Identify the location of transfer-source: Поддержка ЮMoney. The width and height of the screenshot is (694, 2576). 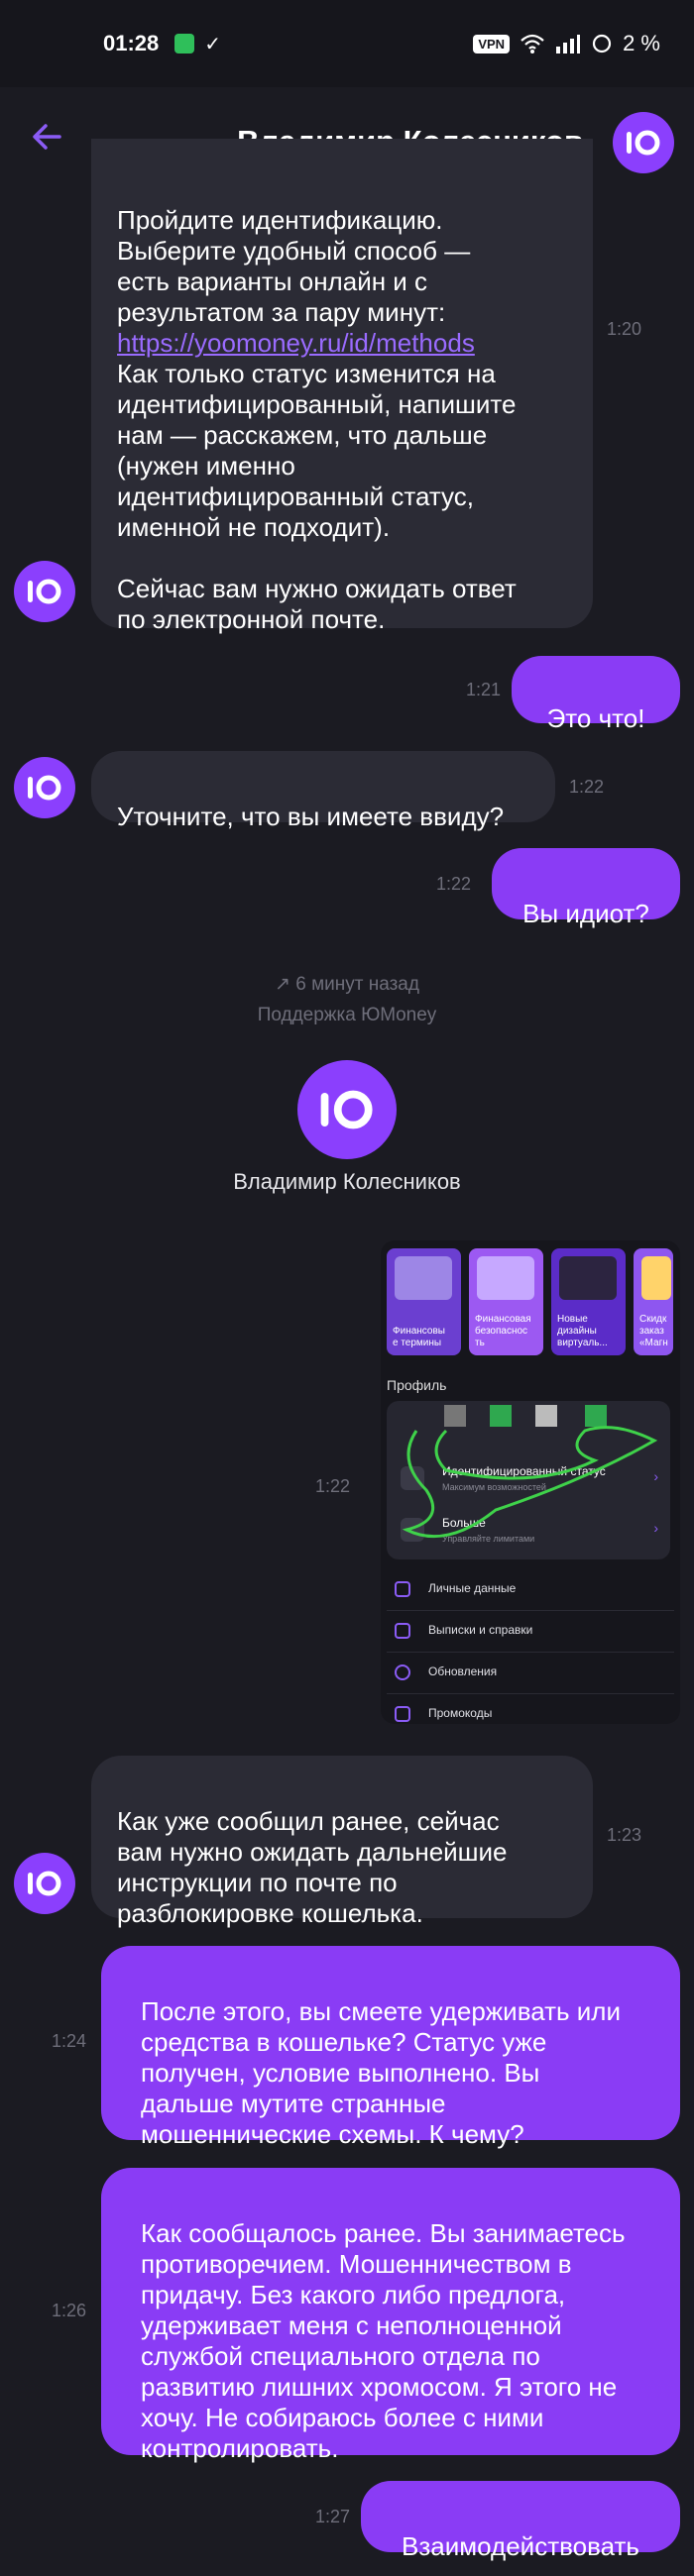
(347, 1015).